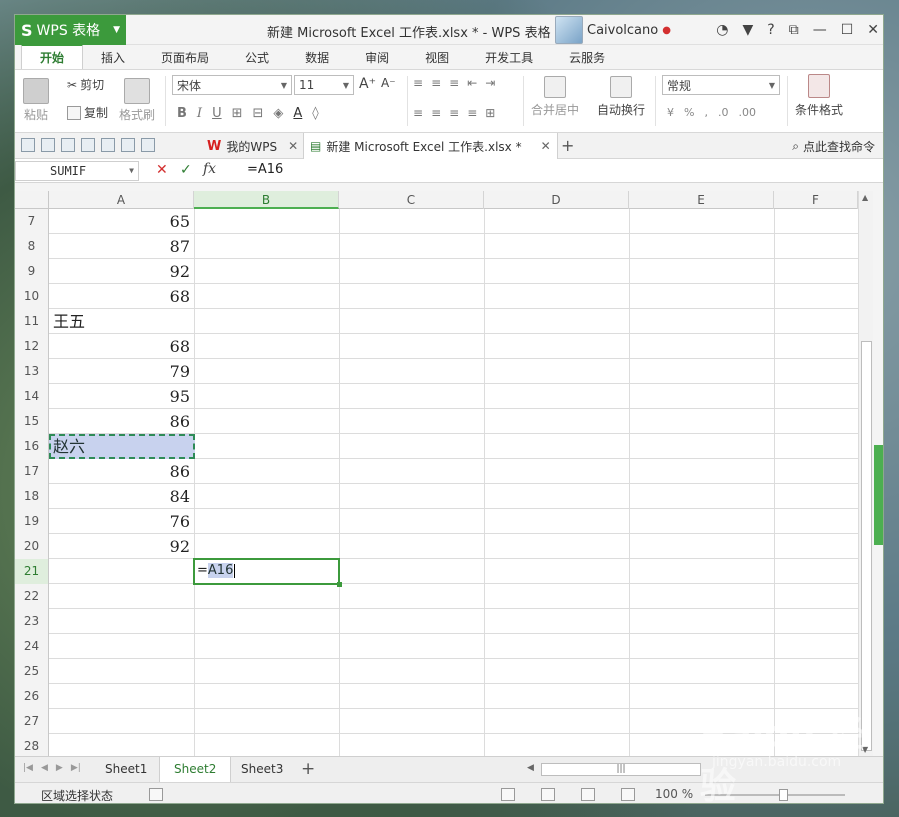 This screenshot has width=899, height=817. What do you see at coordinates (32, 271) in the screenshot?
I see `row-header: 9` at bounding box center [32, 271].